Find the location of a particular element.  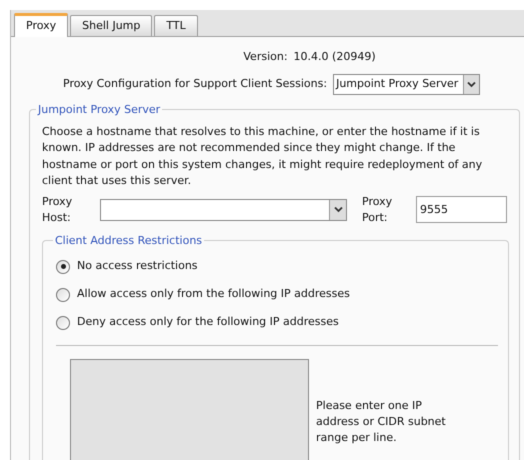

version-value: 10.4.0 (20949) is located at coordinates (335, 57).